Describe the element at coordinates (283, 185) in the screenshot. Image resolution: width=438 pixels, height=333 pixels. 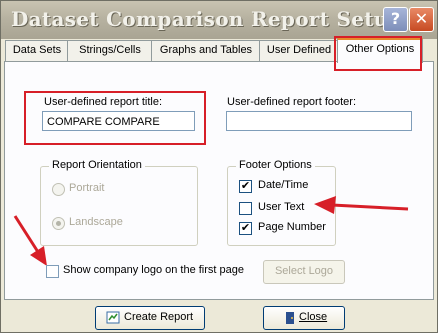
I see `date-time-label: Date/Time` at that location.